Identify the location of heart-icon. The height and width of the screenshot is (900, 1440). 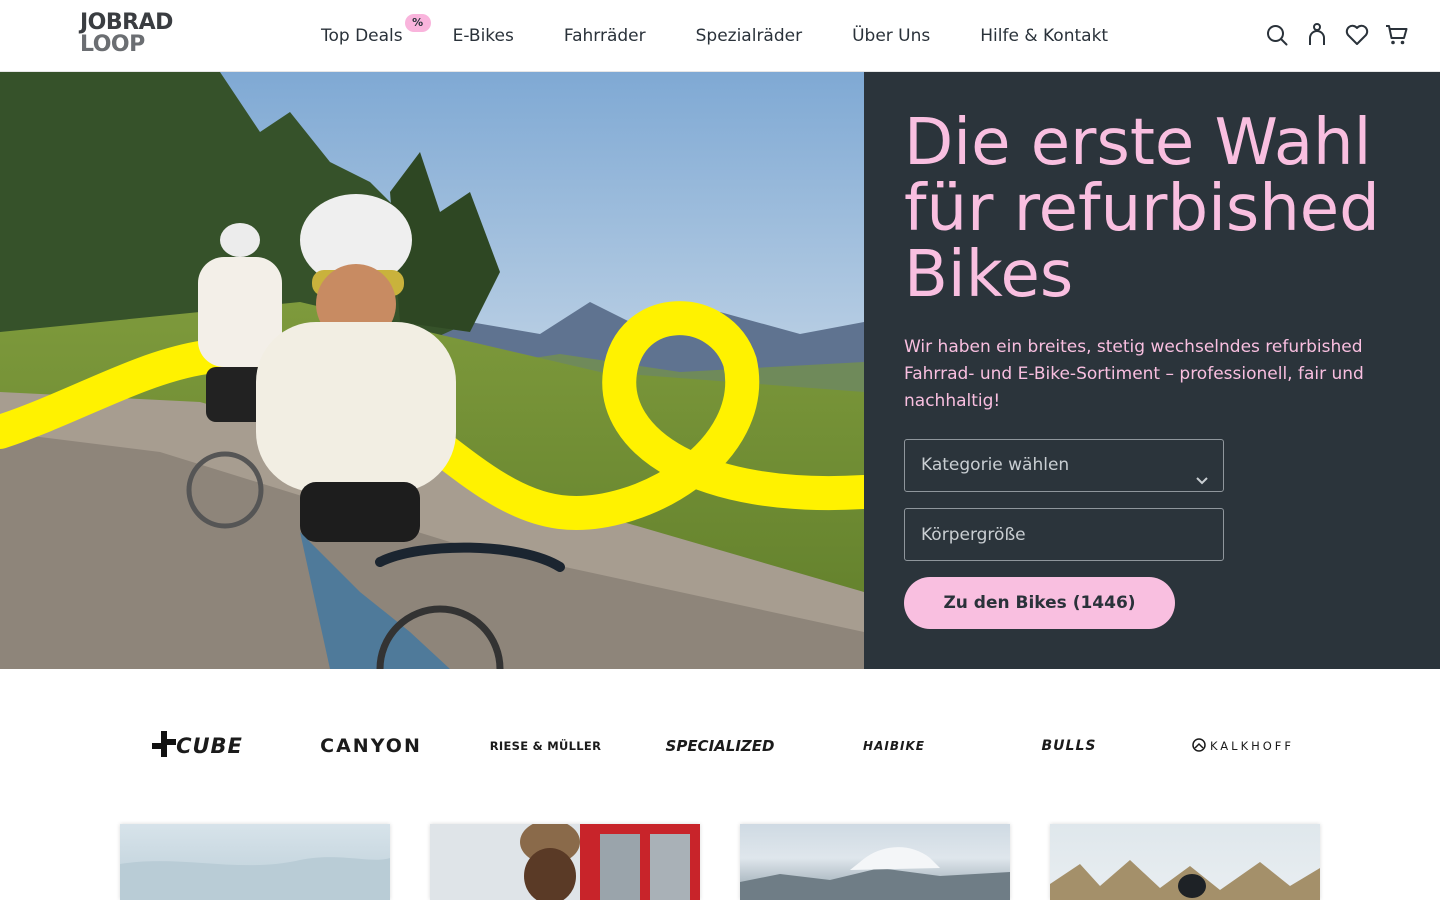
(1357, 35).